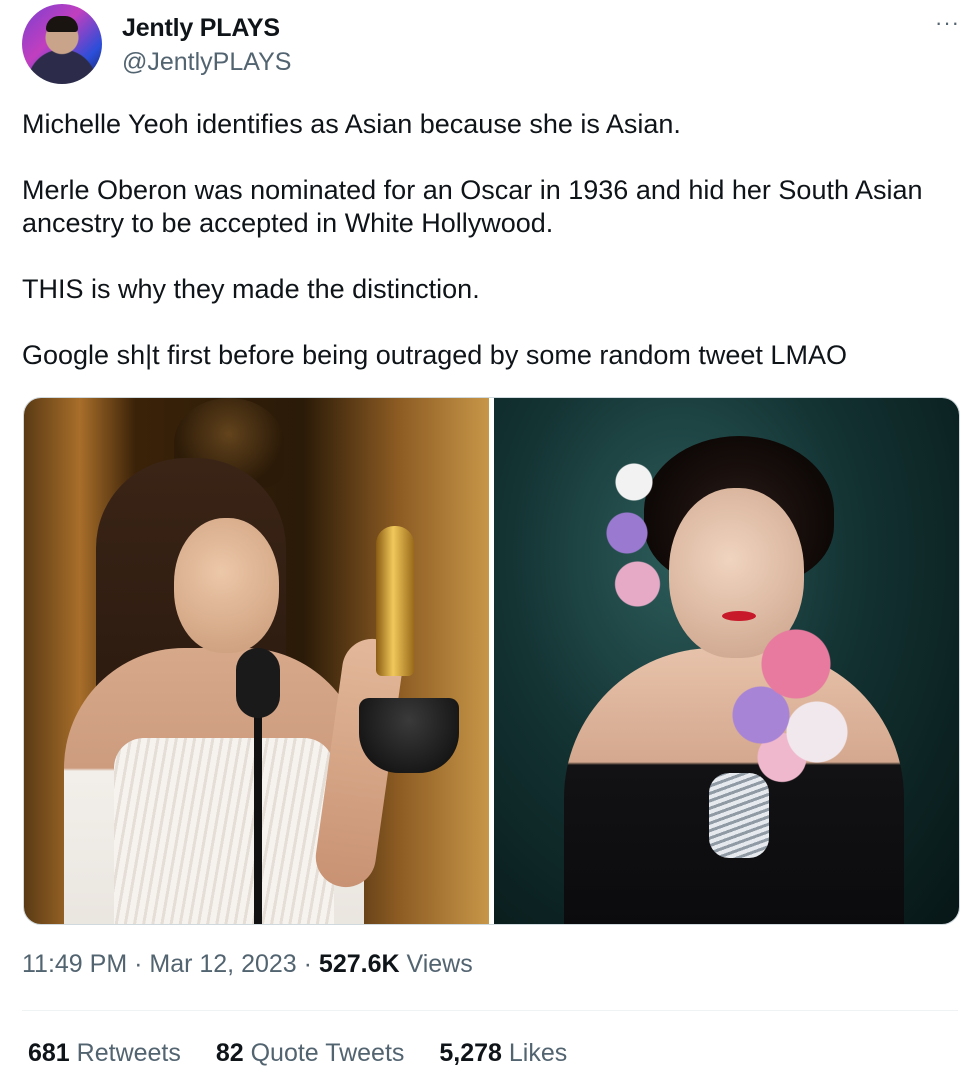  What do you see at coordinates (359, 964) in the screenshot?
I see `views-count: 527.6K` at bounding box center [359, 964].